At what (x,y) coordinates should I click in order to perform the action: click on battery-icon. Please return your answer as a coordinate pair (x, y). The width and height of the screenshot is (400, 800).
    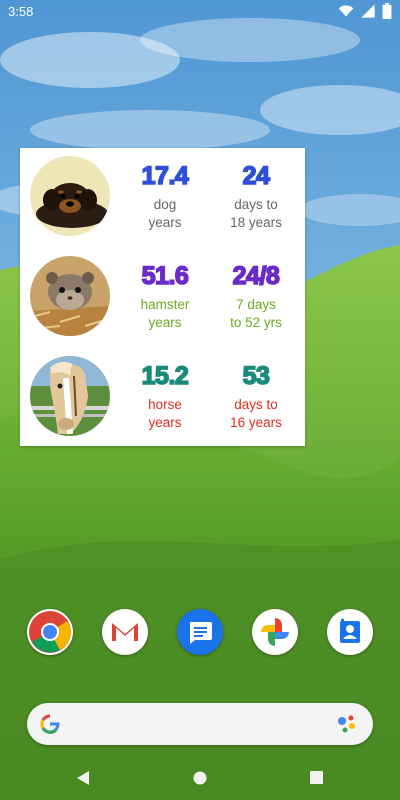
    Looking at the image, I should click on (387, 11).